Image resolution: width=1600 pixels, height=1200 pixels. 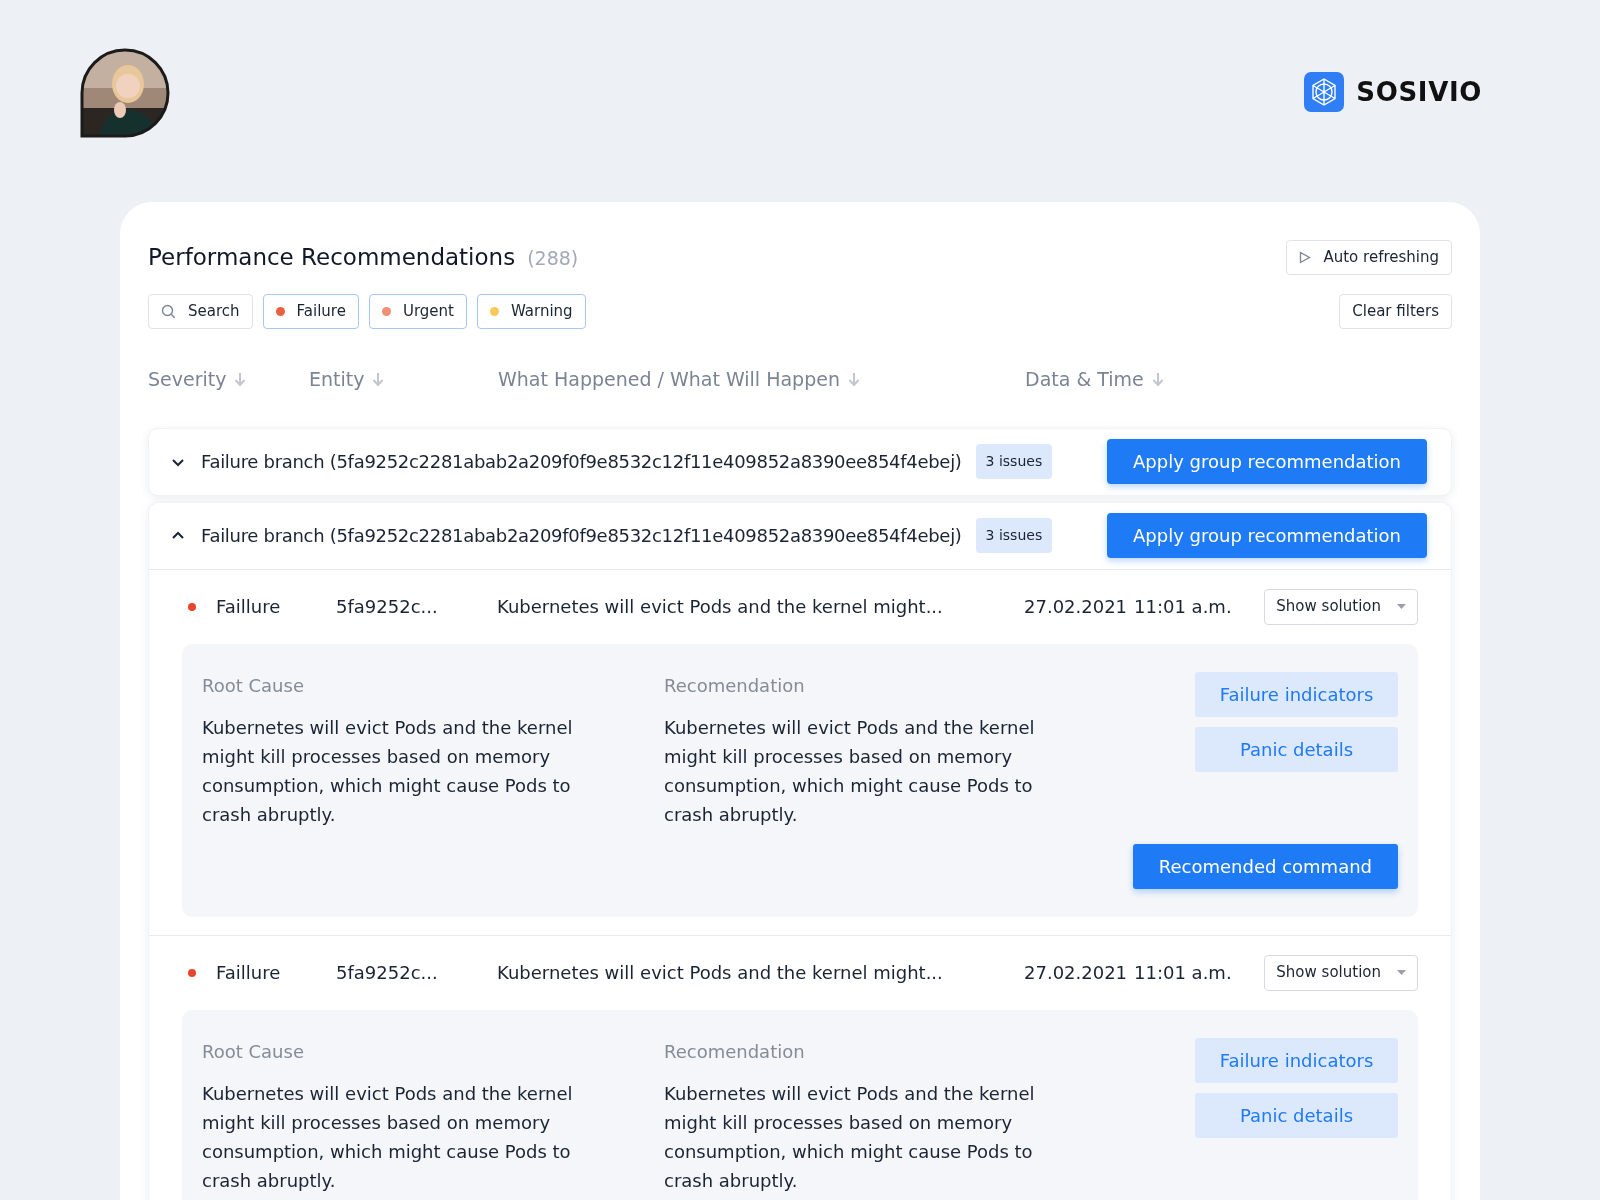 What do you see at coordinates (1305, 257) in the screenshot?
I see `play-icon` at bounding box center [1305, 257].